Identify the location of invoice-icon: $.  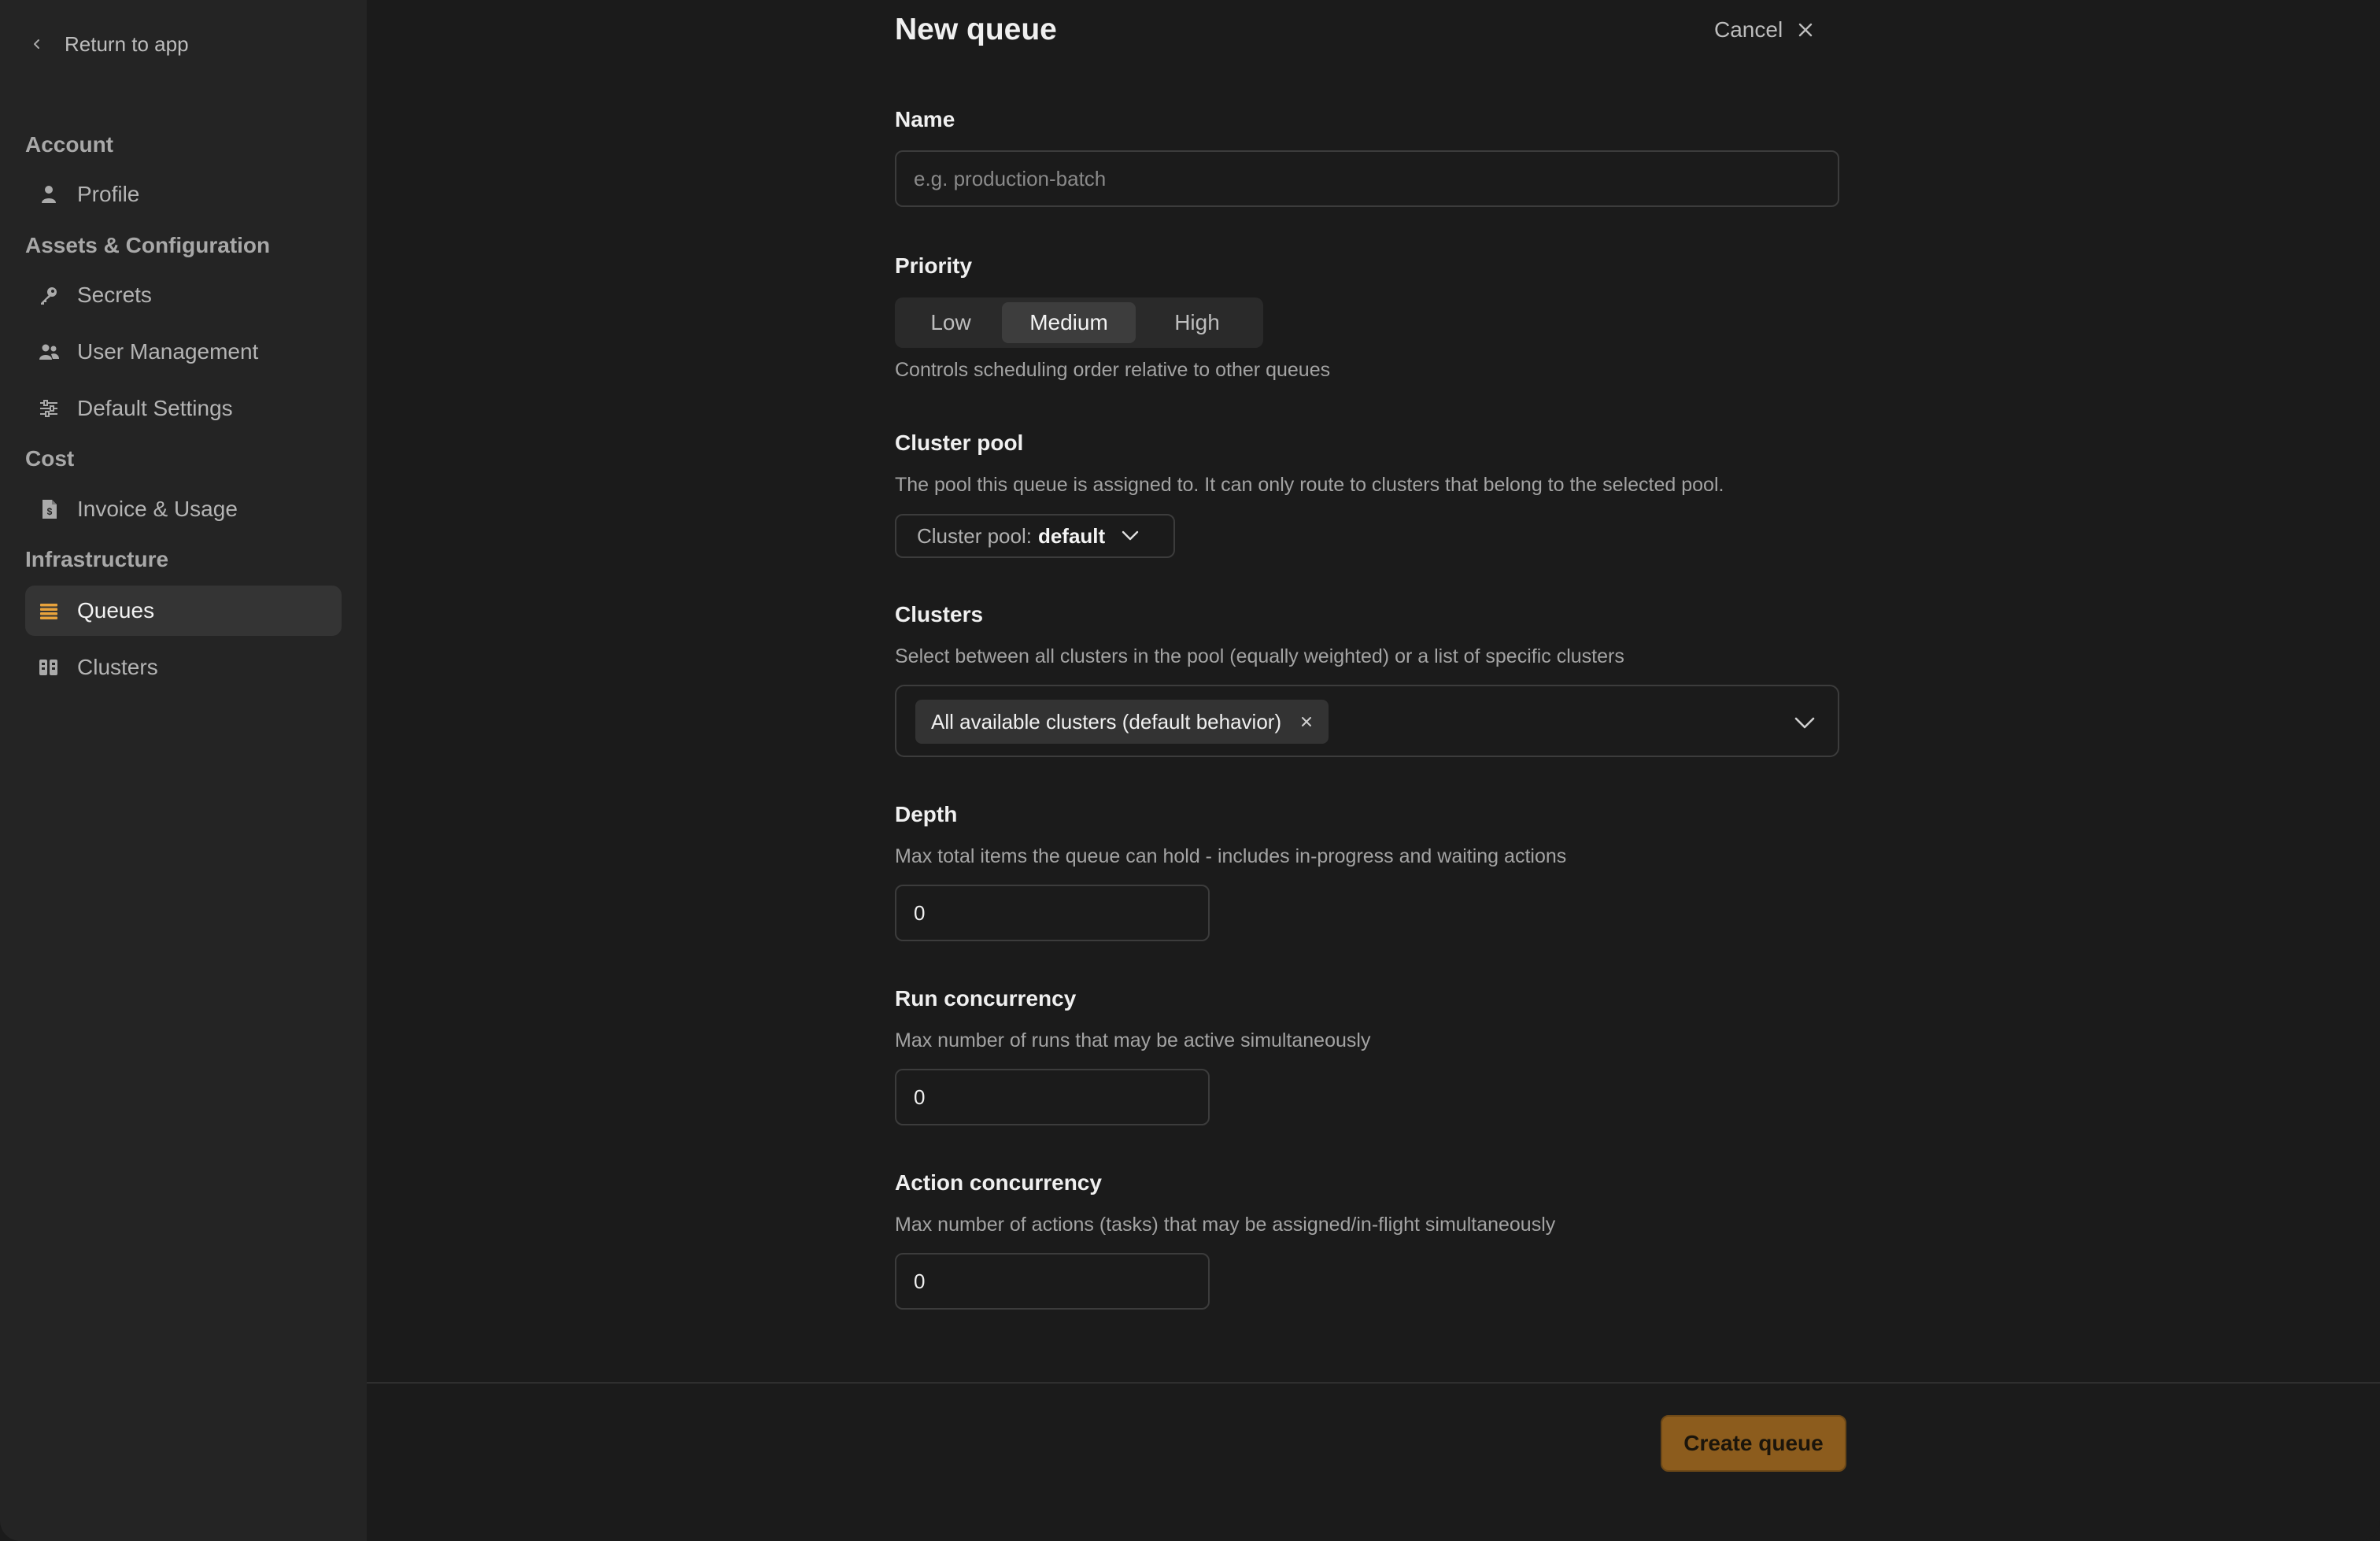
(49, 509).